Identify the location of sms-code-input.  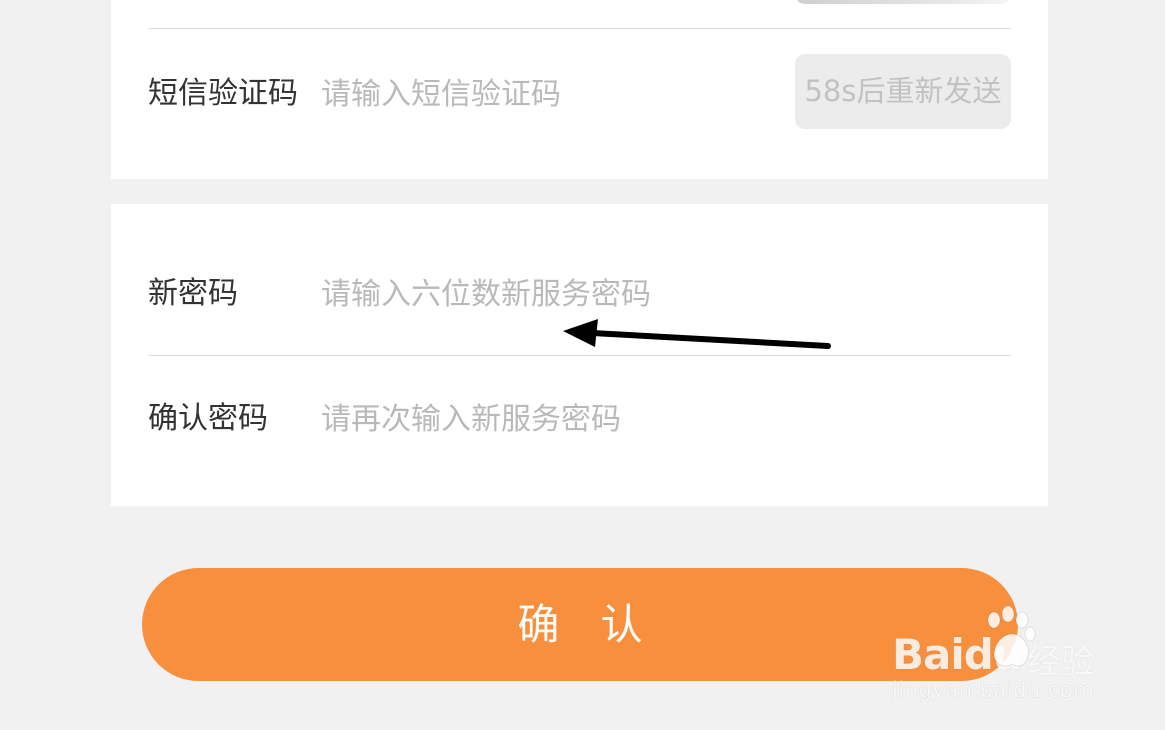
(546, 94).